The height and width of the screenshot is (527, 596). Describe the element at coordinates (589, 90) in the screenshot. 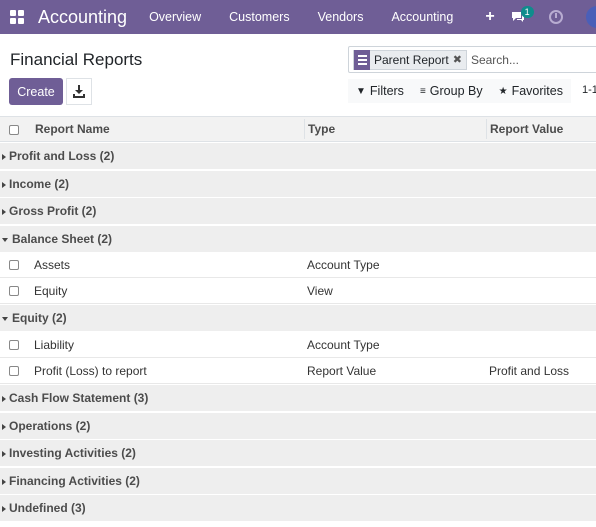

I see `pager-value: 1-1` at that location.